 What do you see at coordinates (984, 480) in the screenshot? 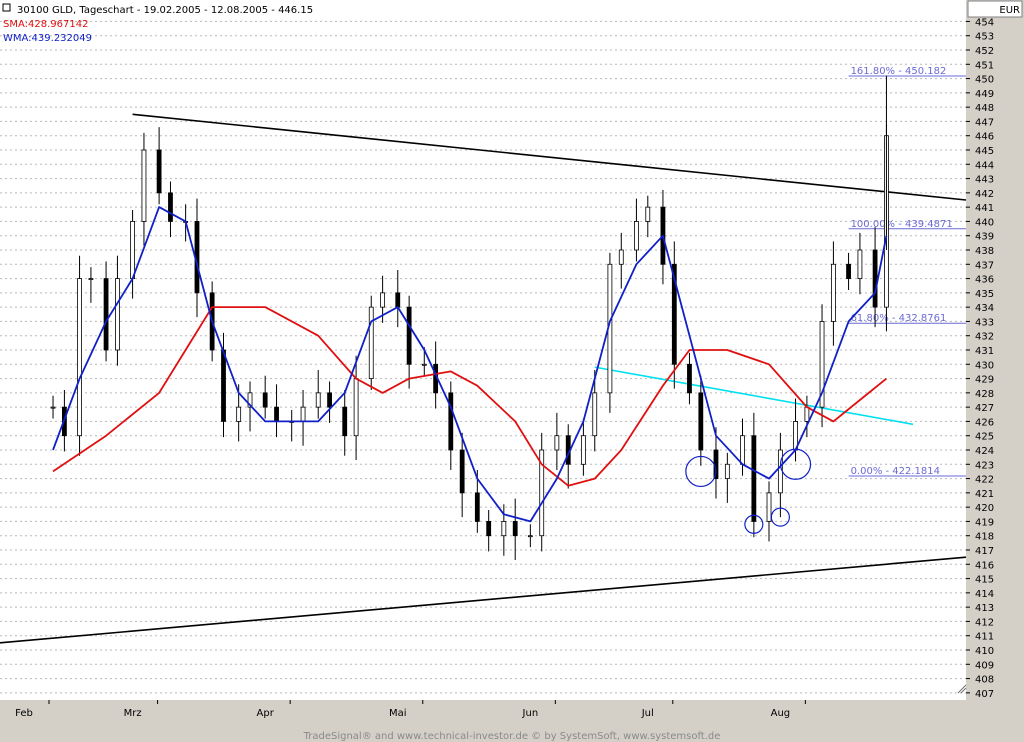
I see `y-tick-label: 422` at bounding box center [984, 480].